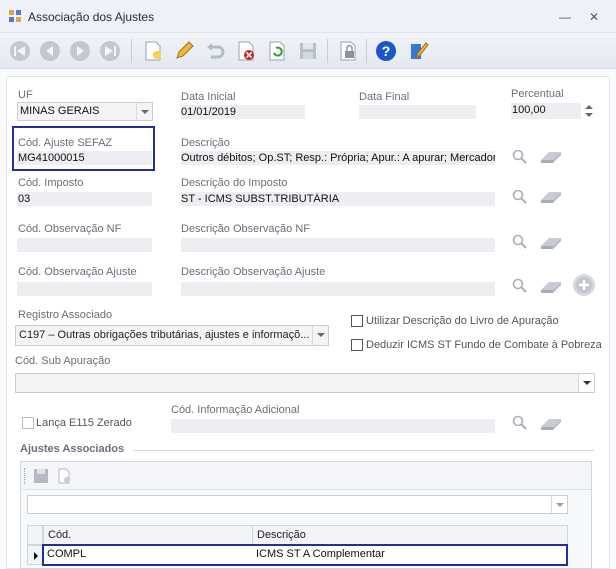  I want to click on first-record-icon, so click(20, 51).